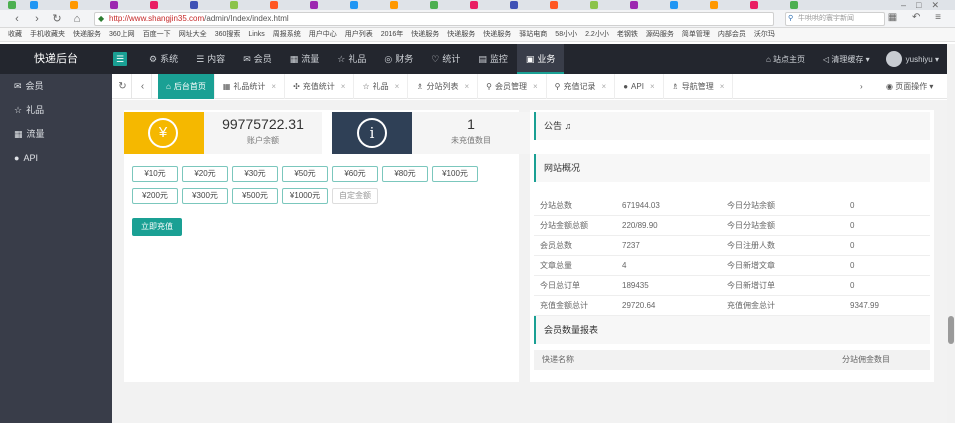 This screenshot has height=423, width=955. Describe the element at coordinates (77, 19) in the screenshot. I see `home-icon: ⌂` at that location.